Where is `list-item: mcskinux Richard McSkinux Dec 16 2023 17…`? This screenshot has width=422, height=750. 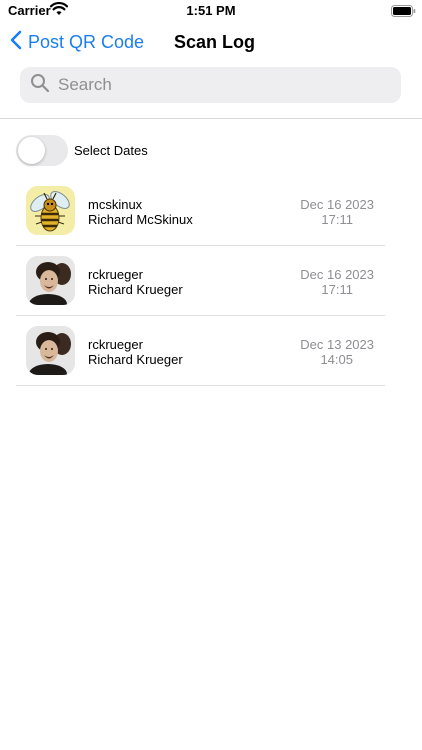 list-item: mcskinux Richard McSkinux Dec 16 2023 17… is located at coordinates (200, 211).